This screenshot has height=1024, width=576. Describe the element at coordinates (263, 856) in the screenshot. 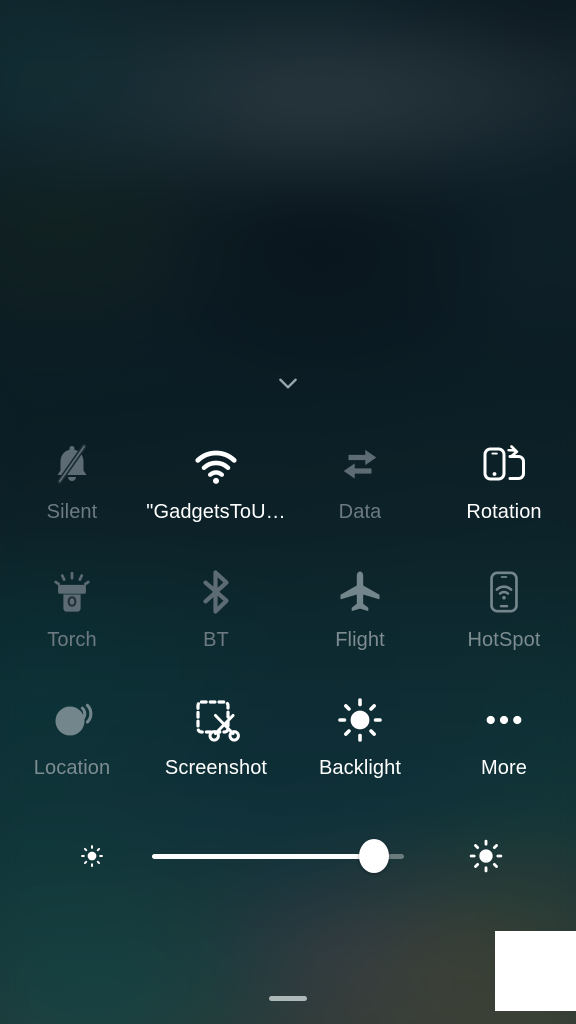

I see `slider-fill` at that location.